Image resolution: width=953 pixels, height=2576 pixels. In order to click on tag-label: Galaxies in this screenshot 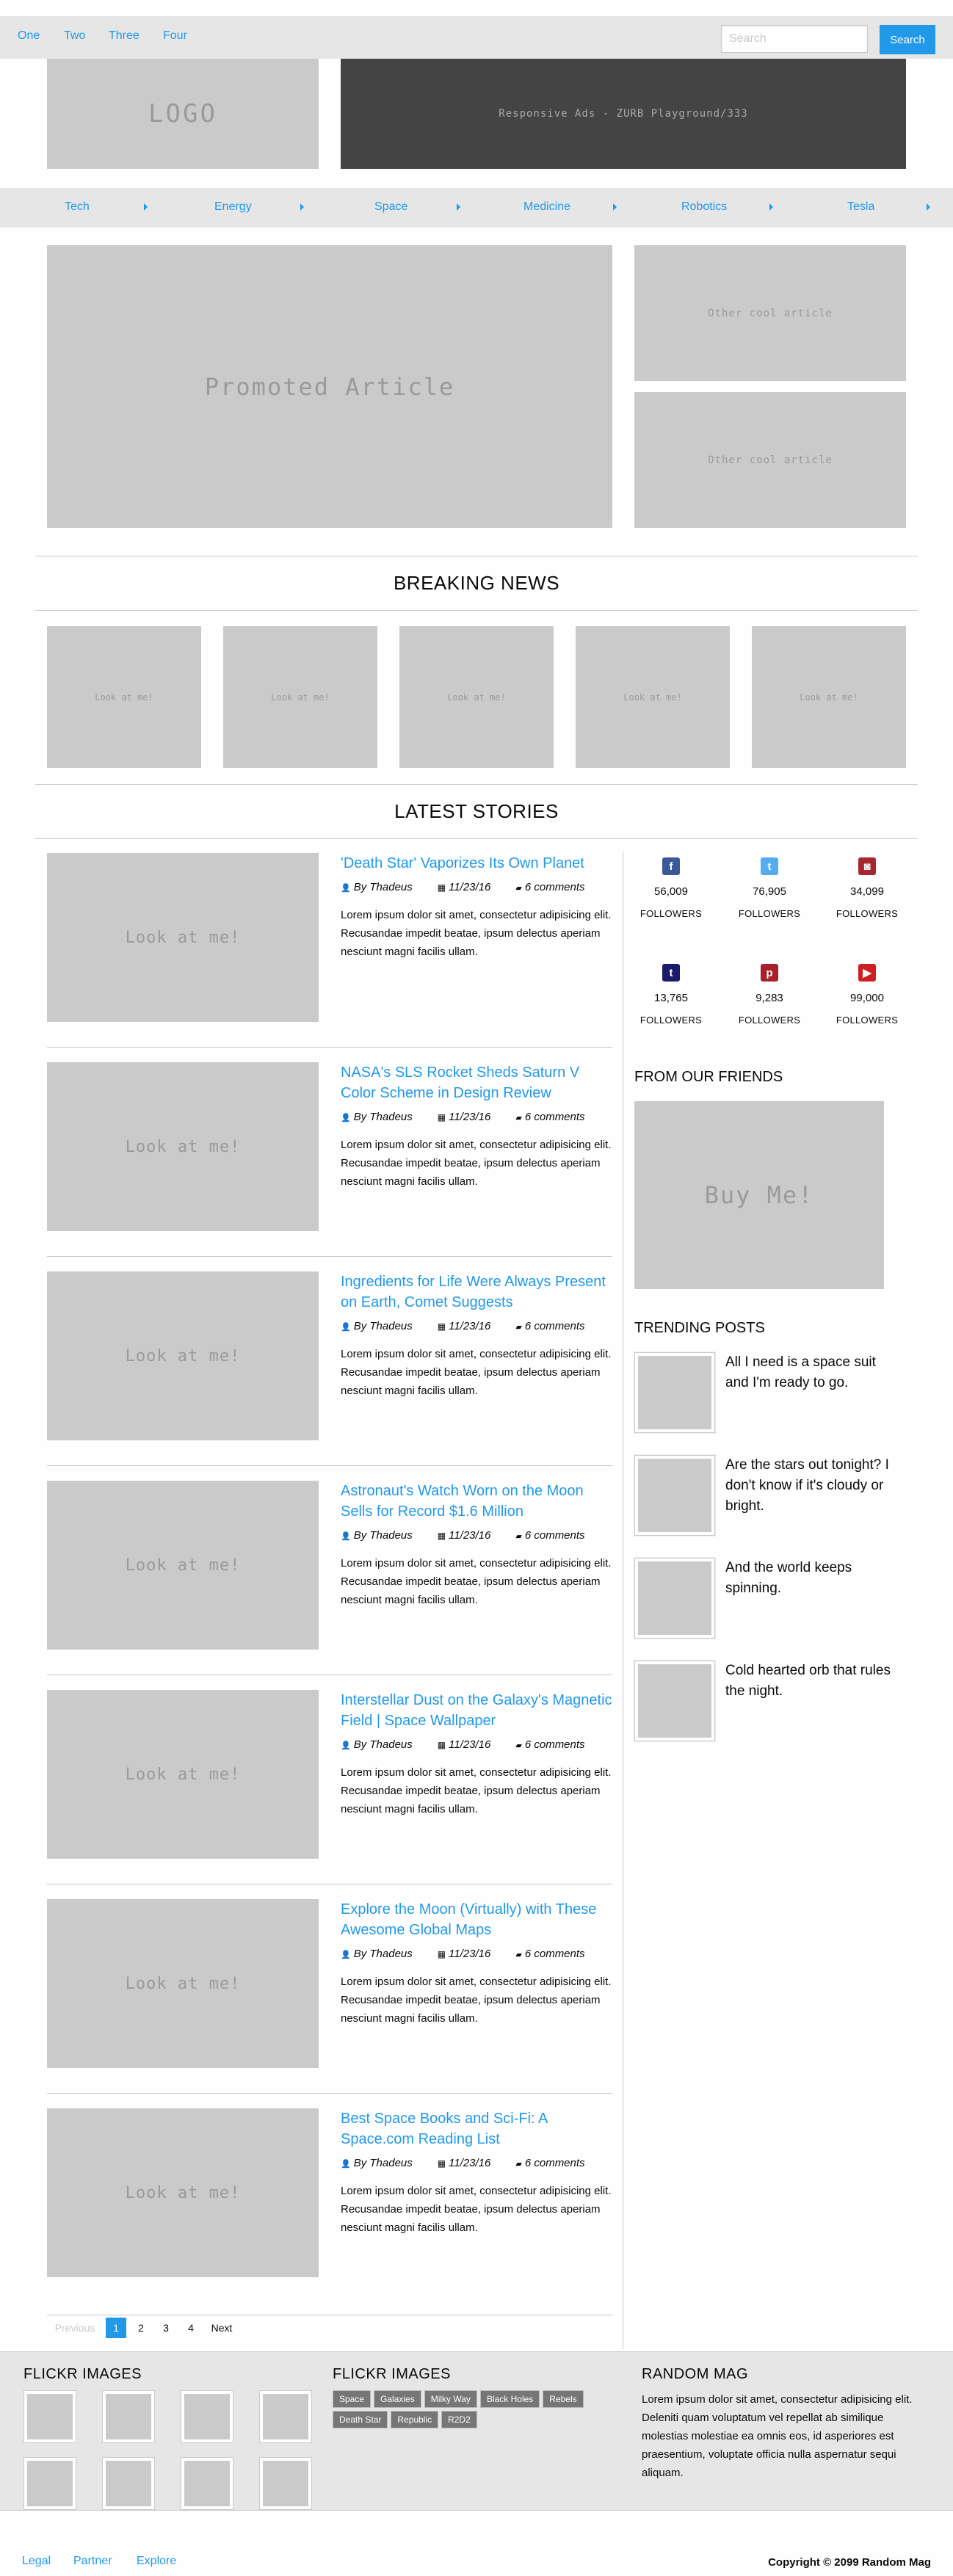, I will do `click(397, 2399)`.